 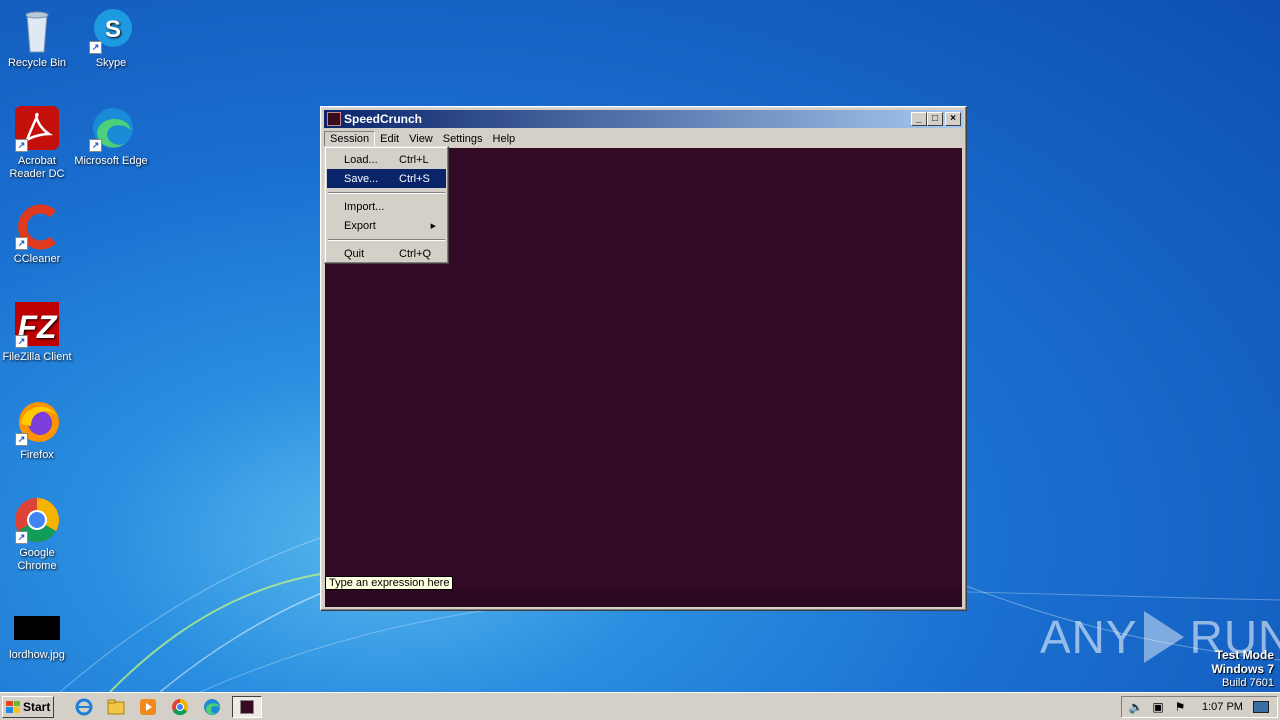 I want to click on desktop-icon-label: FileZilla Client, so click(x=37, y=357).